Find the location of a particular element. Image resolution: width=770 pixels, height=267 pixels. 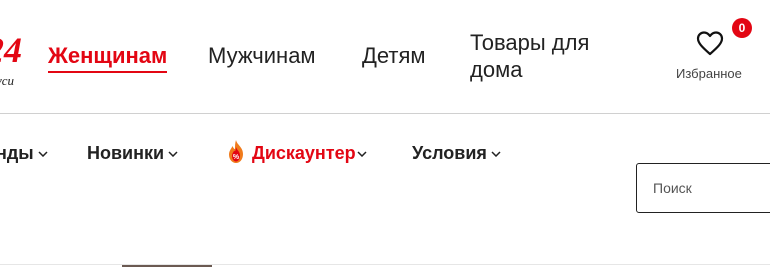

content-divider is located at coordinates (385, 264).